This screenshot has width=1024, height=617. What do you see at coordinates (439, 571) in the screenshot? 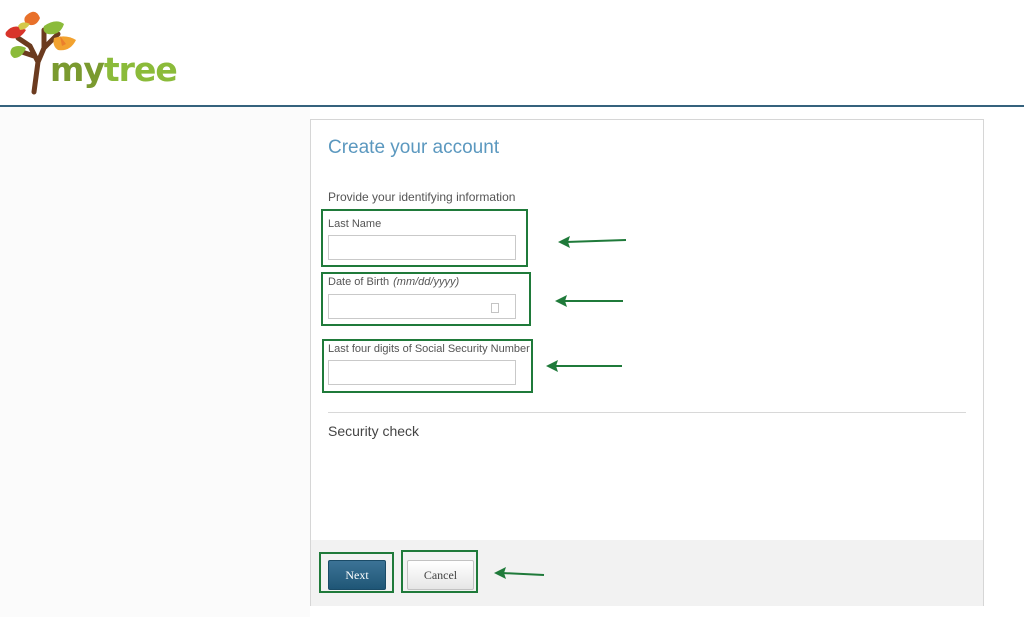
I see `highlight-box-cancel` at bounding box center [439, 571].